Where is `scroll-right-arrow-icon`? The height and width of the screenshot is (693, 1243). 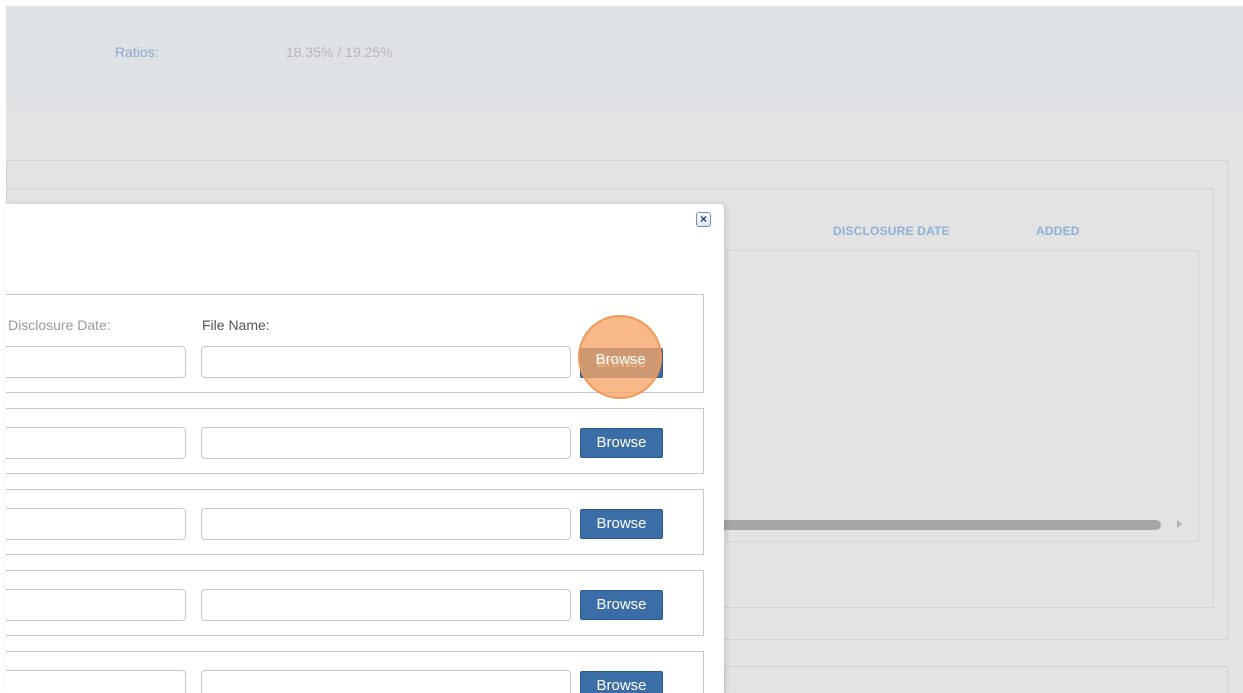
scroll-right-arrow-icon is located at coordinates (1179, 524).